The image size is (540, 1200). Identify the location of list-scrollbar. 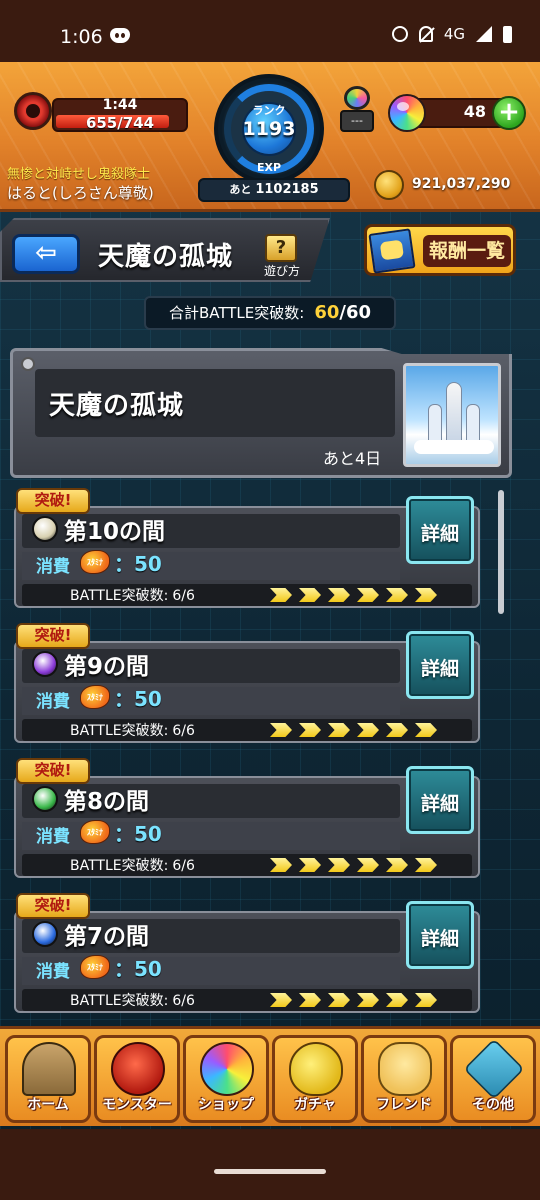
(501, 552).